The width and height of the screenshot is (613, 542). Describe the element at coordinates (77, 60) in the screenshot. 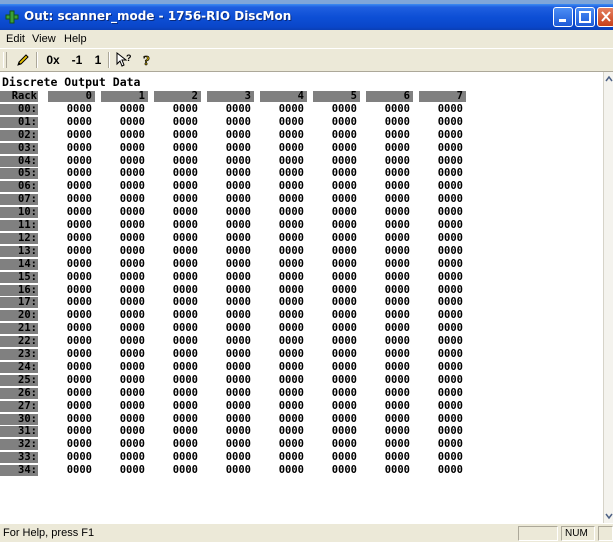

I see `minus-one-button: -1` at that location.